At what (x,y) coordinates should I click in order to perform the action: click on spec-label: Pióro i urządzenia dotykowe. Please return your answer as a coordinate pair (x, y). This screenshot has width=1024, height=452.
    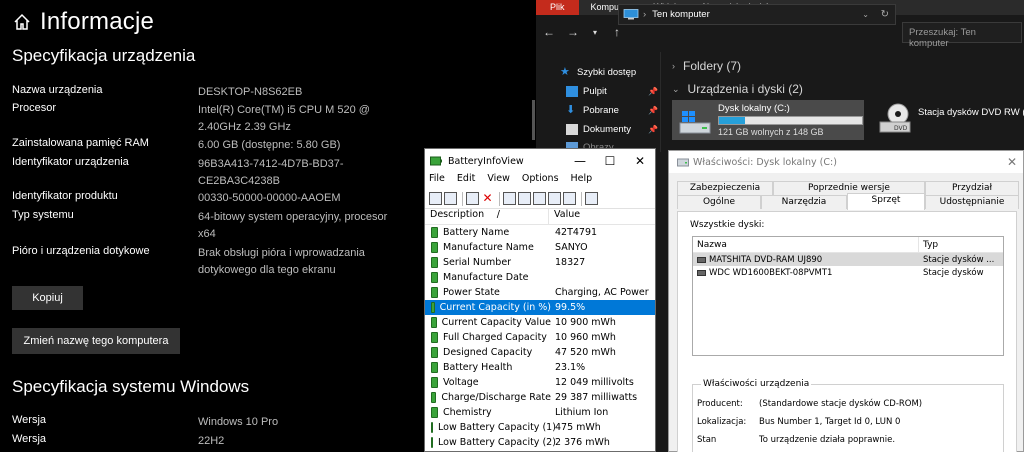
    Looking at the image, I should click on (81, 251).